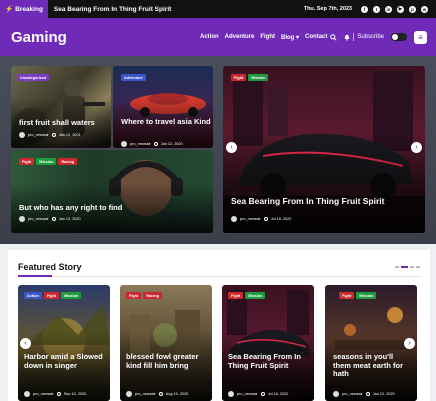 Image resolution: width=436 pixels, height=401 pixels. What do you see at coordinates (209, 37) in the screenshot?
I see `nav-item-action: Action` at bounding box center [209, 37].